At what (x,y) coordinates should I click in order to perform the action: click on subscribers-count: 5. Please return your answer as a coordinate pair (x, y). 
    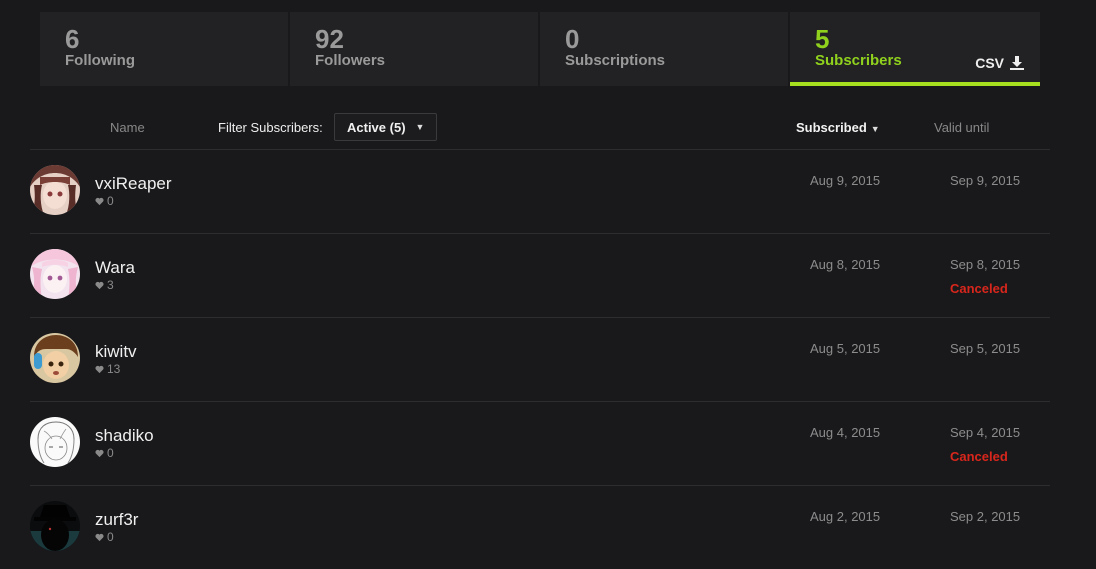
    Looking at the image, I should click on (822, 39).